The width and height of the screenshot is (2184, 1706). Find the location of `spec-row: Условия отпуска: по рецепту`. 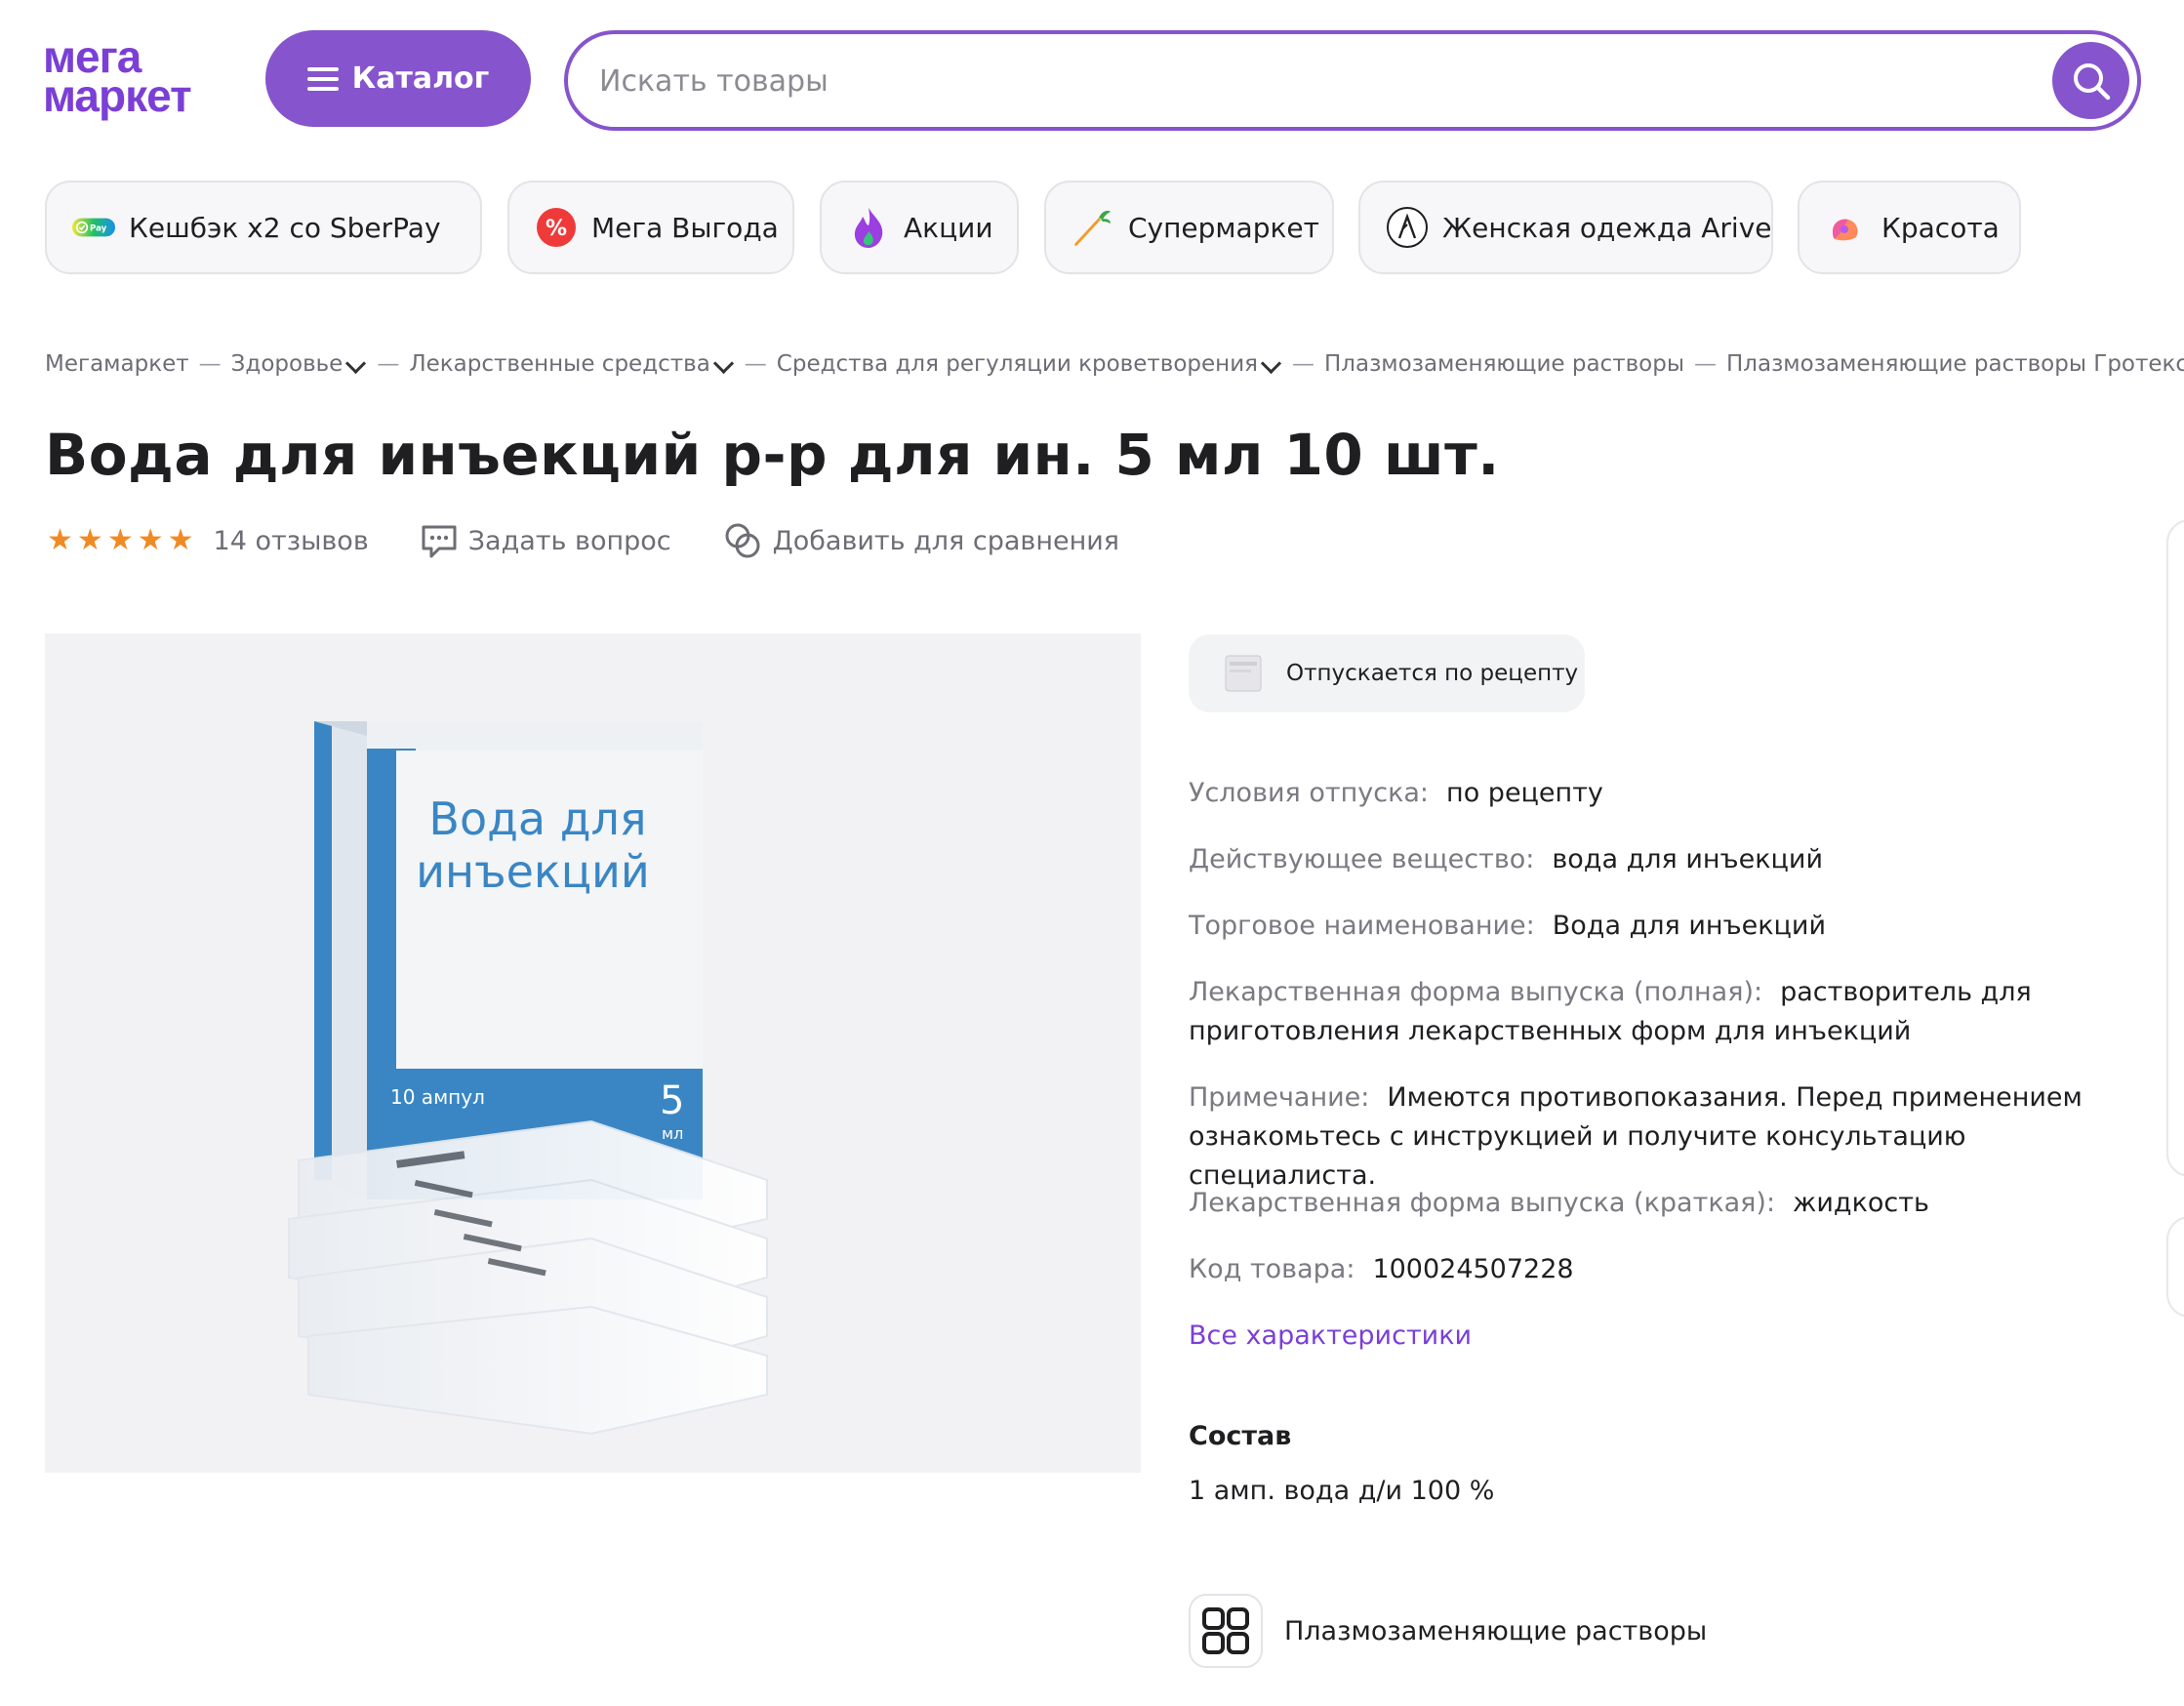

spec-row: Условия отпуска: по рецепту is located at coordinates (1657, 794).